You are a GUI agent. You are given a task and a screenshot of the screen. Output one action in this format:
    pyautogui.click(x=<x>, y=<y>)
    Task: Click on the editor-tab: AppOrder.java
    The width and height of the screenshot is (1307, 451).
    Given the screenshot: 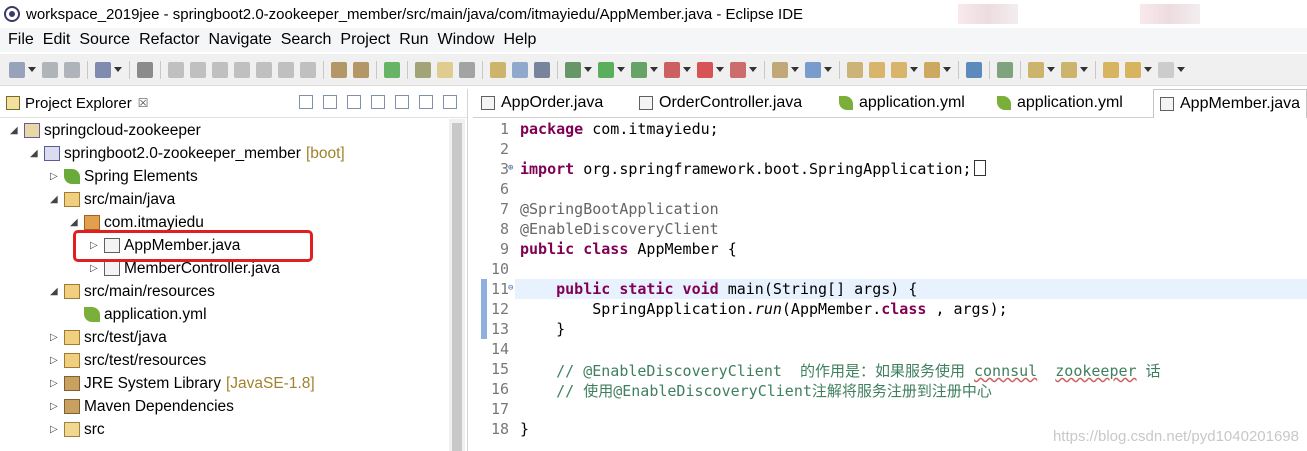 What is the action you would take?
    pyautogui.click(x=550, y=103)
    